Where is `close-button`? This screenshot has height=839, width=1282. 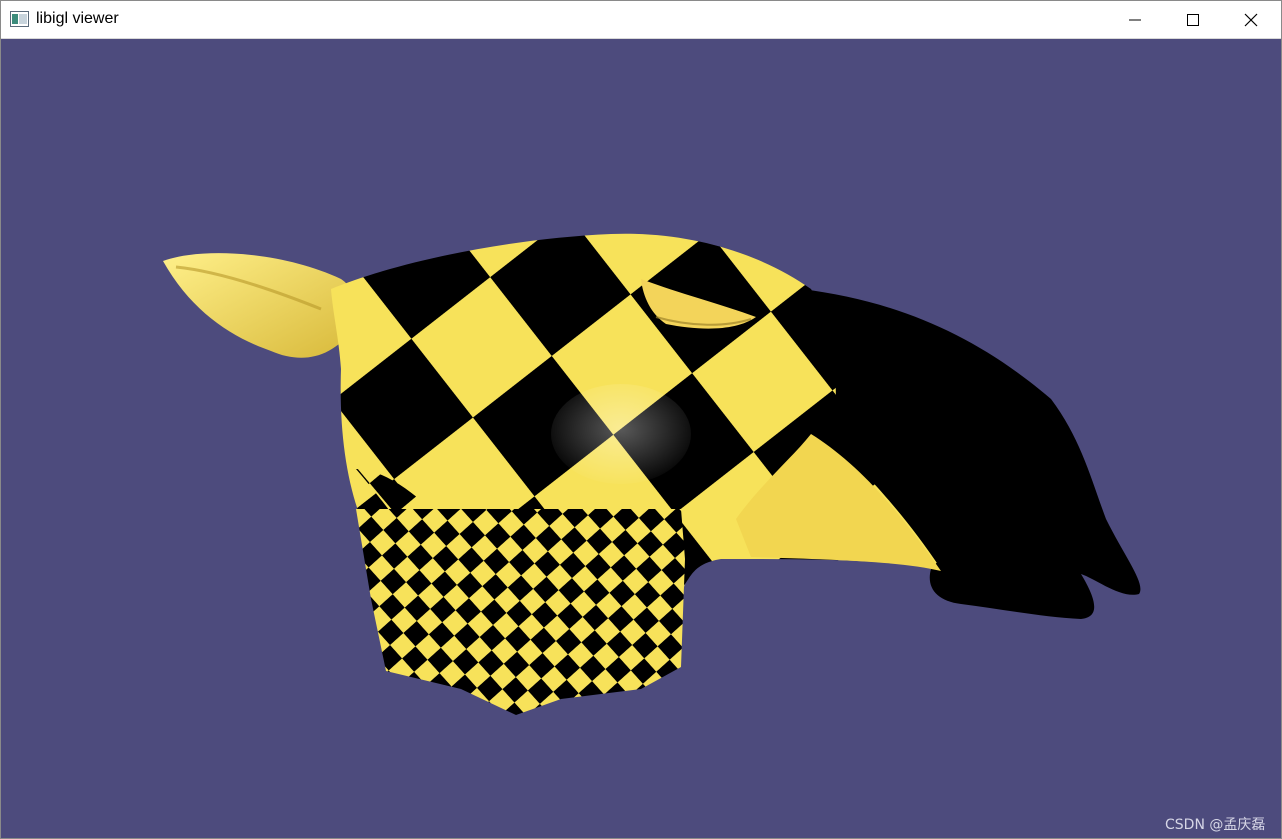
close-button is located at coordinates (1251, 19).